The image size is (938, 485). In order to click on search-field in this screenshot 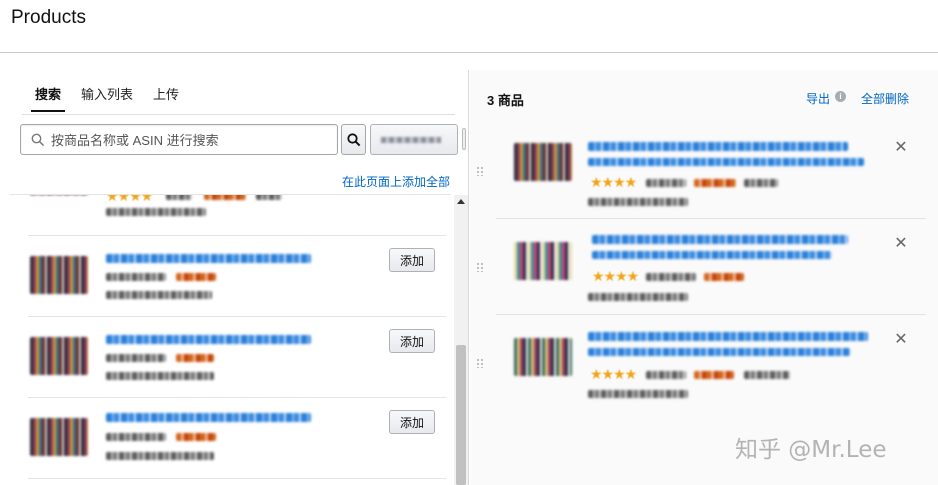, I will do `click(179, 139)`.